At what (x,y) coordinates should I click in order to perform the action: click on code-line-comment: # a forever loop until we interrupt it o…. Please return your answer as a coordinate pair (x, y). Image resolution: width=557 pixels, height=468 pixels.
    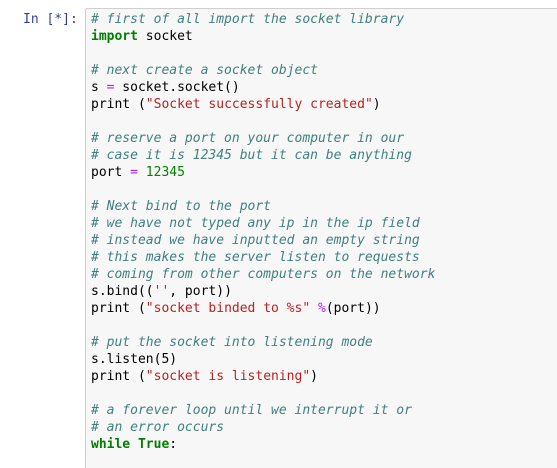
    Looking at the image, I should click on (251, 410).